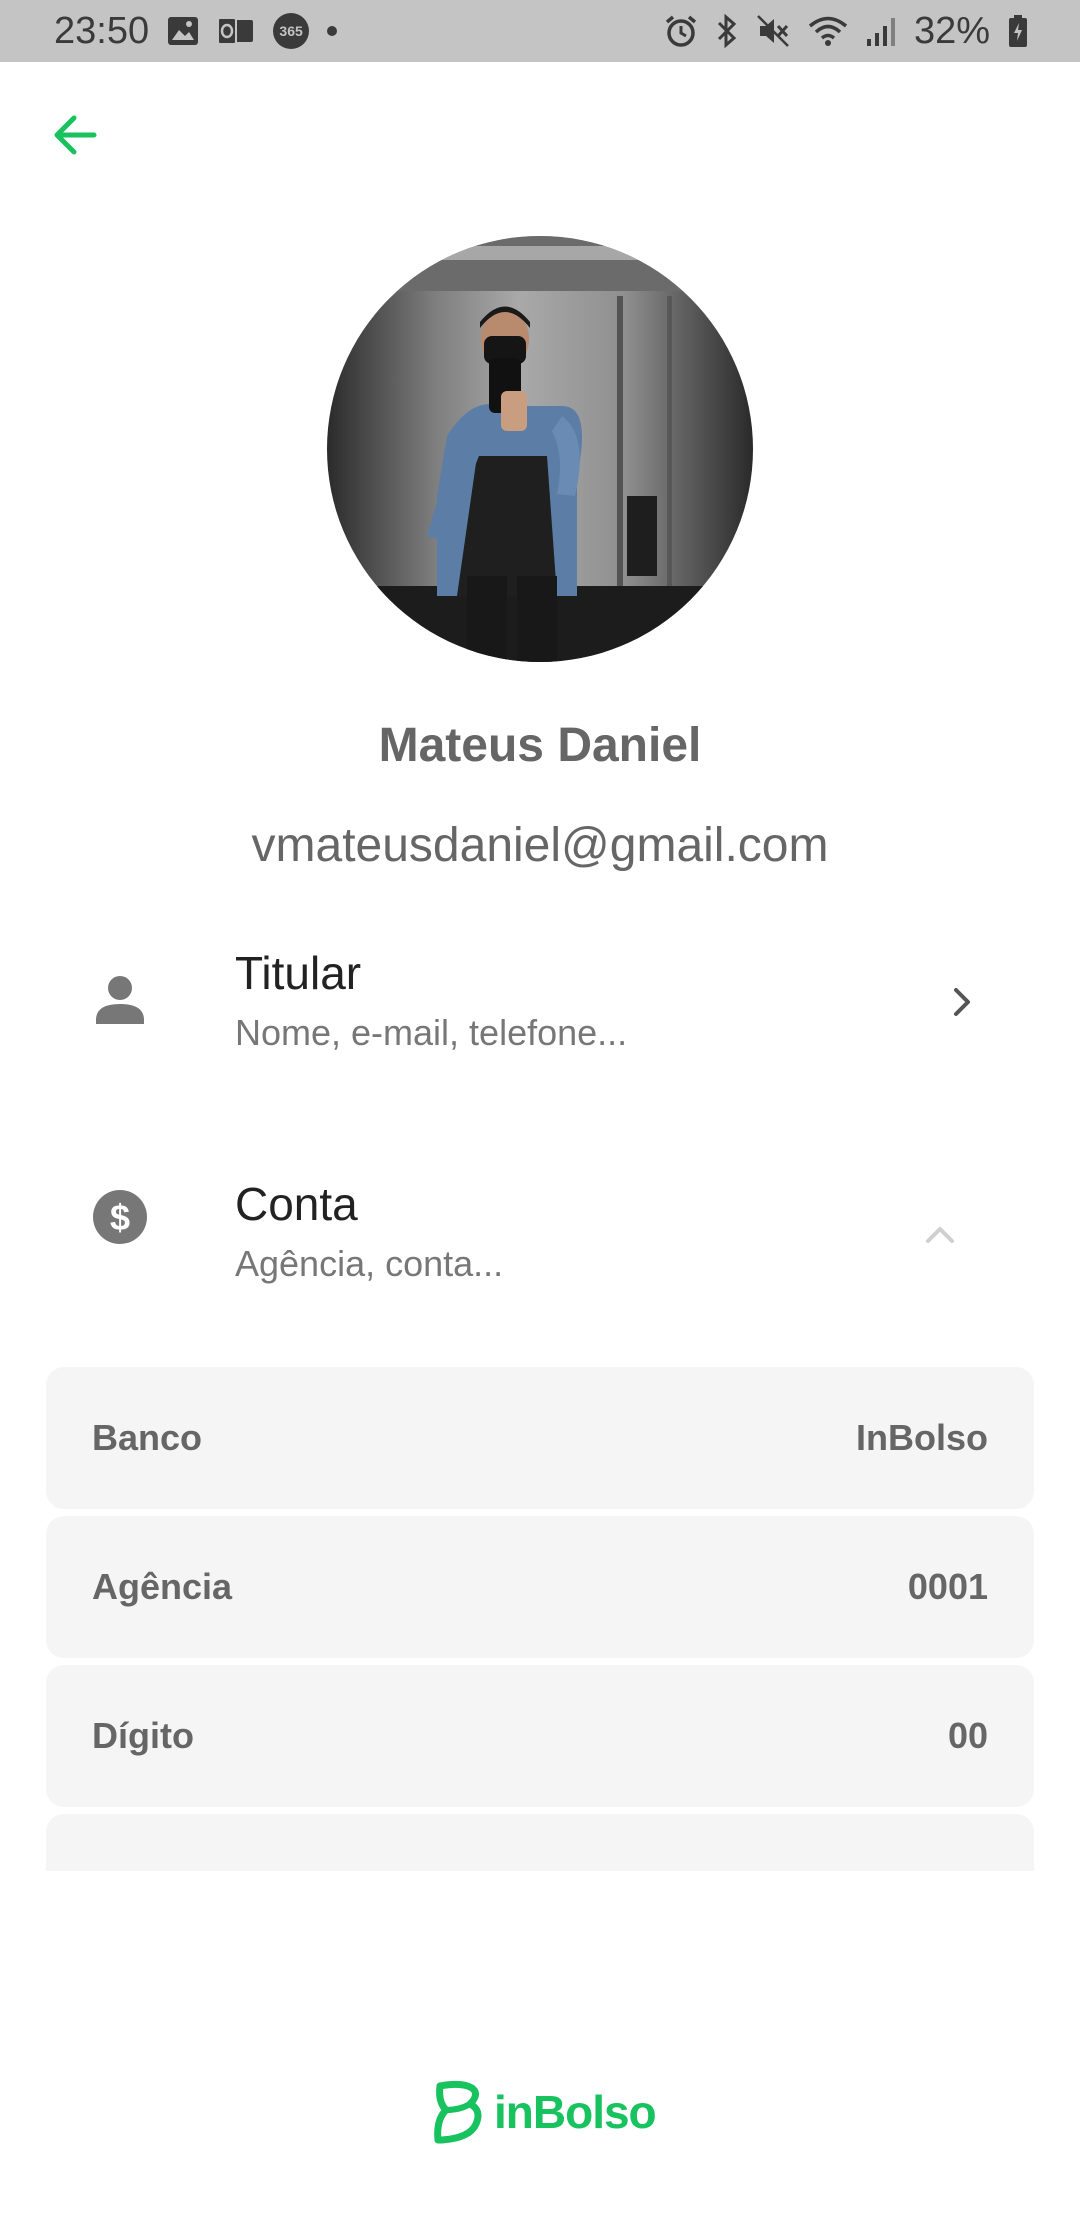 This screenshot has height=2220, width=1080. Describe the element at coordinates (540, 31) in the screenshot. I see `status-bar: 23:50 365 32%` at that location.